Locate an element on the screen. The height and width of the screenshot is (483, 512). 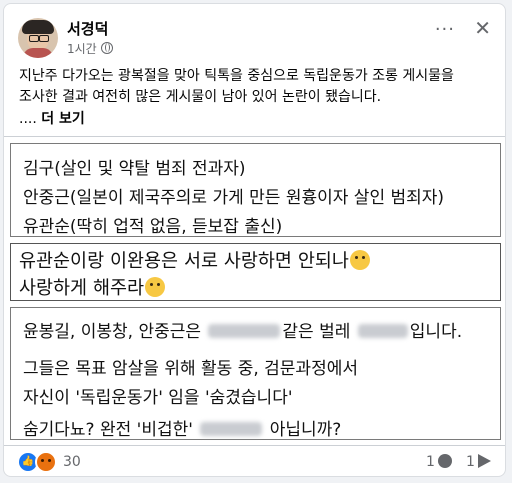
box3-line: 자신이 '독립운동가' 임을 '숨겼습니다' is located at coordinates (158, 398).